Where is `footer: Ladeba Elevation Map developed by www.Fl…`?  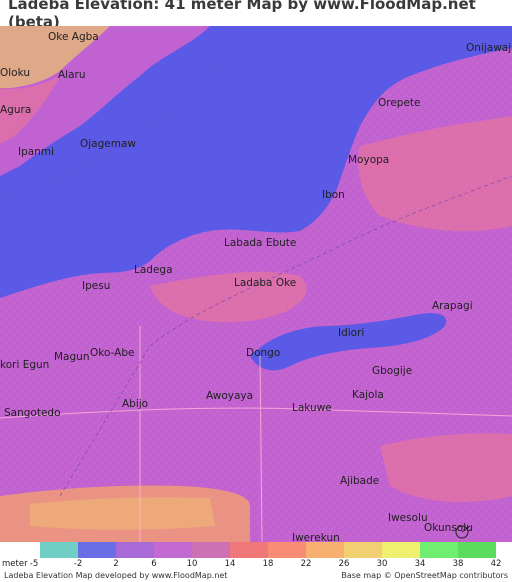 footer: Ladeba Elevation Map developed by www.Fl… is located at coordinates (256, 576).